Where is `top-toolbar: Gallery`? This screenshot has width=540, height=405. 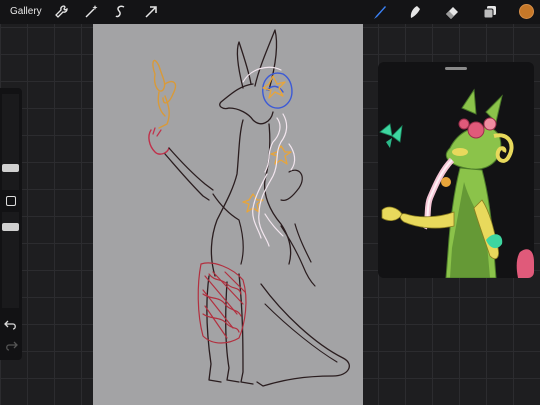
top-toolbar: Gallery is located at coordinates (270, 12).